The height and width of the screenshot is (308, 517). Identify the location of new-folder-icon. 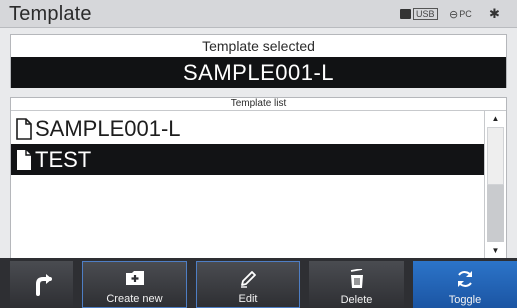
(134, 278).